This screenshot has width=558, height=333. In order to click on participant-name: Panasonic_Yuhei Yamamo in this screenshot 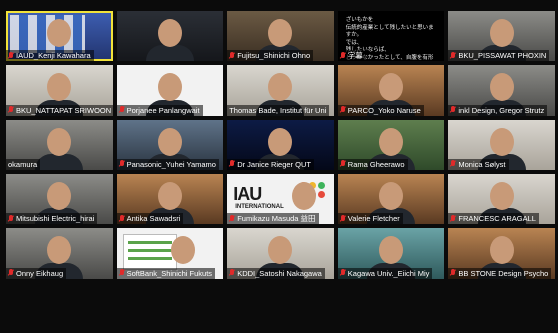, I will do `click(171, 164)`.